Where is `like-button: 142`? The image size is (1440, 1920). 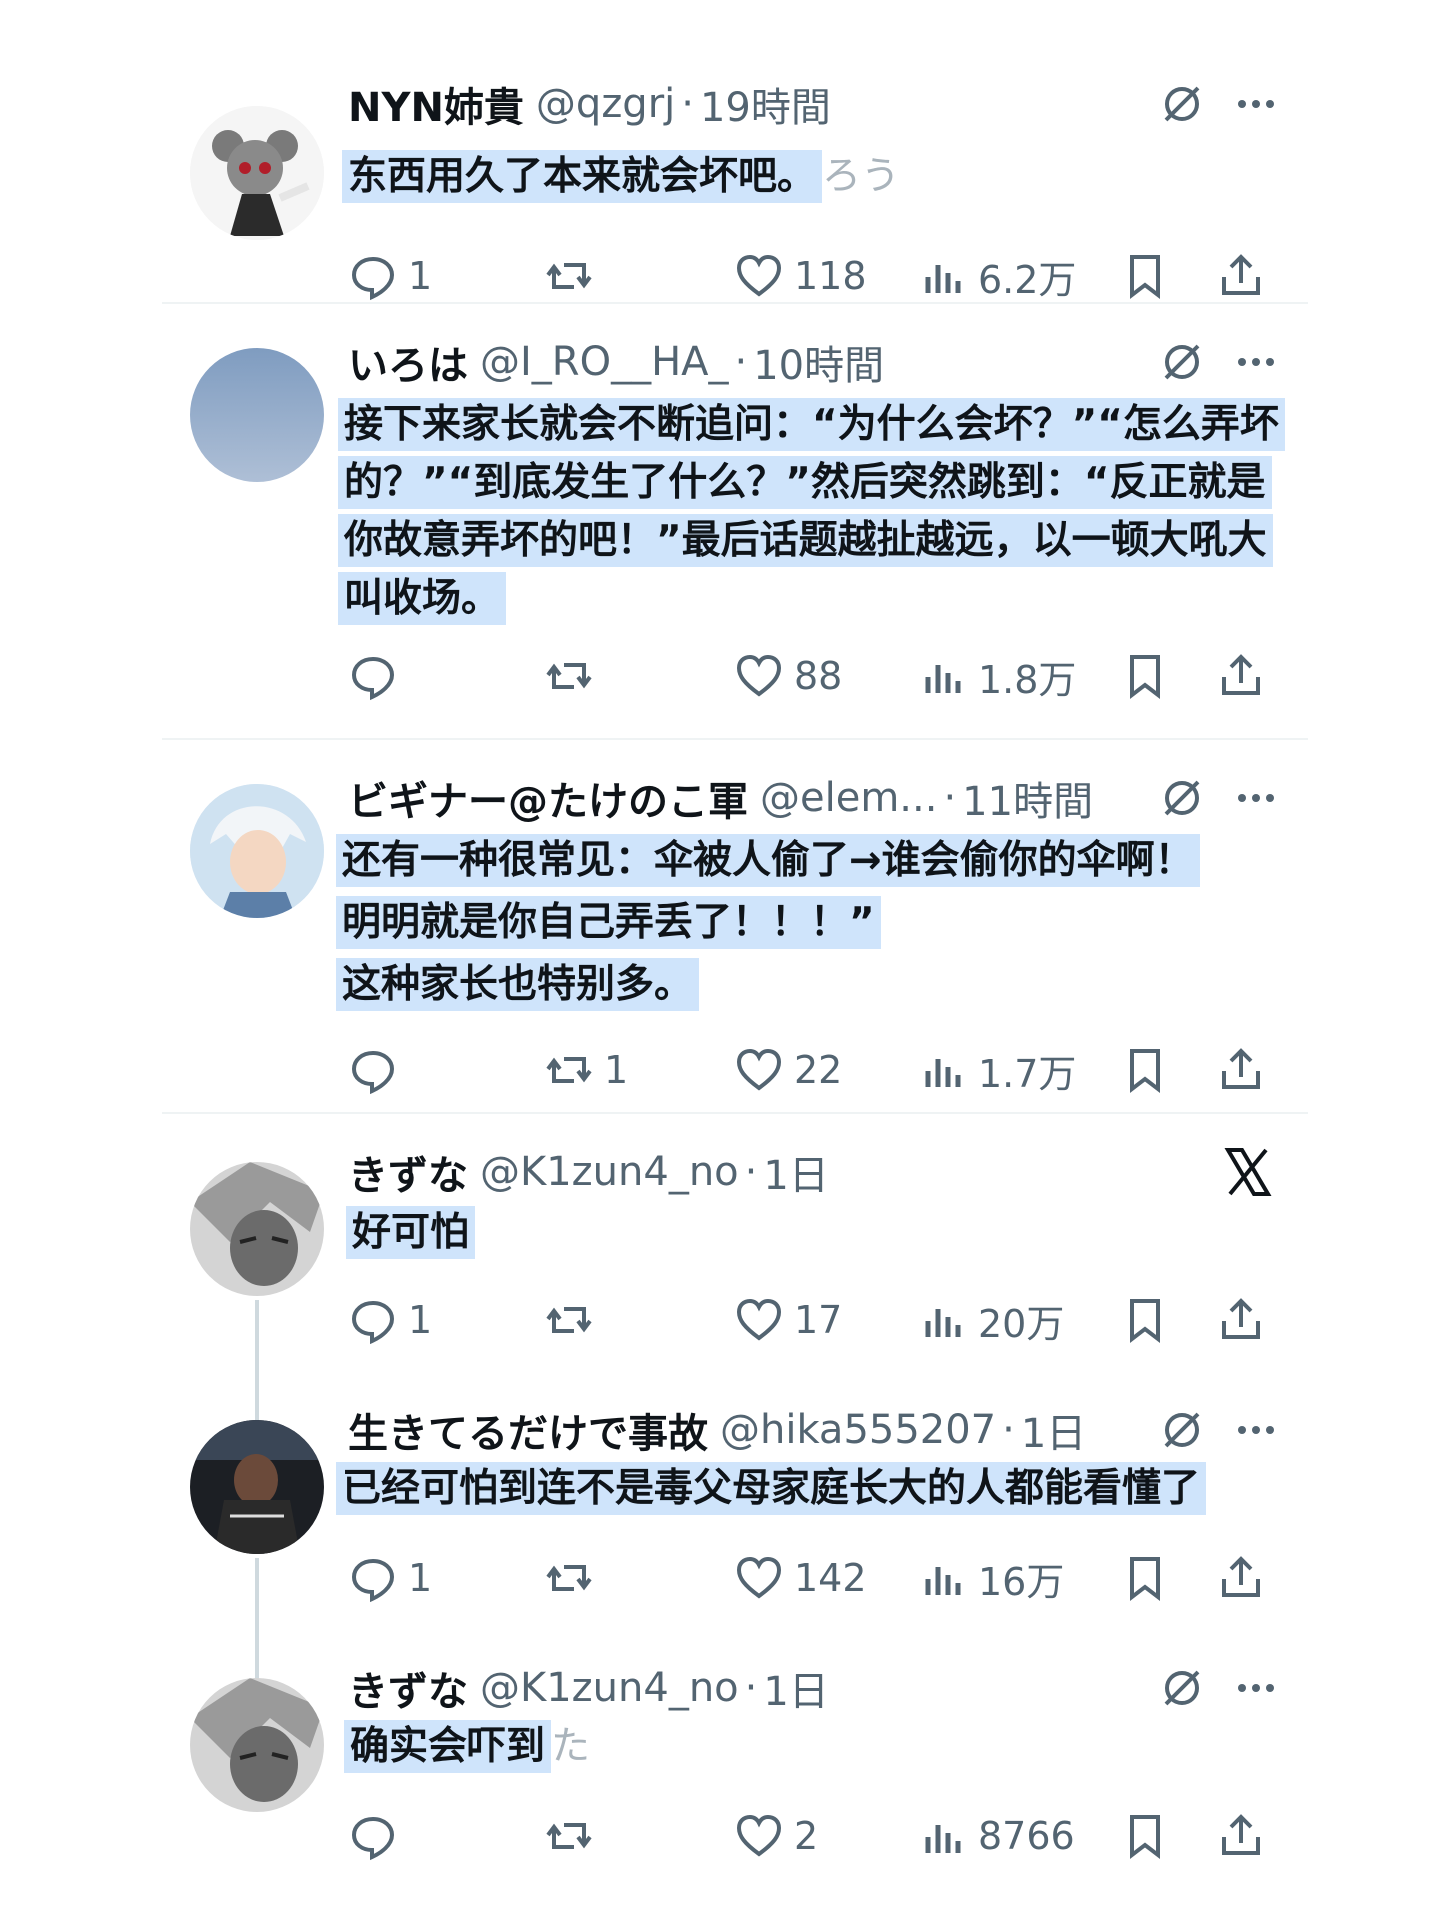
like-button: 142 is located at coordinates (800, 1578).